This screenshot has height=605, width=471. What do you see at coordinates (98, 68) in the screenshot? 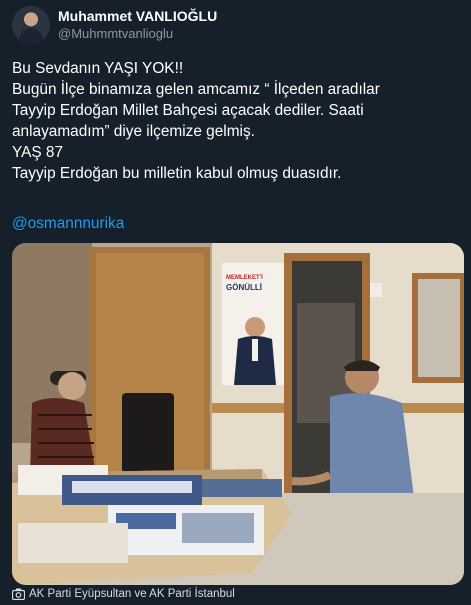
I see `tweet-line: Bu Sevdanın YAŞI YOK!!` at bounding box center [98, 68].